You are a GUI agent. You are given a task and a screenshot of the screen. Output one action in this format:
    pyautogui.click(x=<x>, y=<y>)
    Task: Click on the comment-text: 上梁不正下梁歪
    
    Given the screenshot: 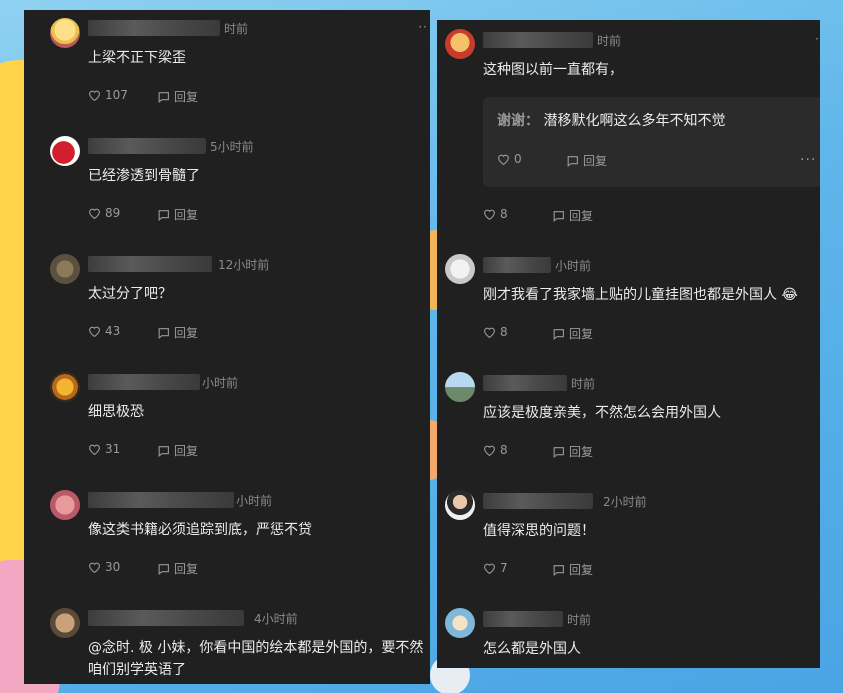 What is the action you would take?
    pyautogui.click(x=137, y=58)
    